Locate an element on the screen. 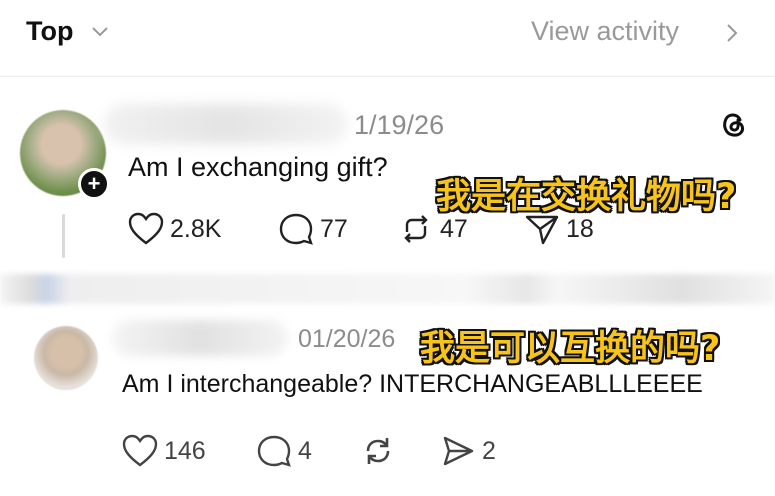 The height and width of the screenshot is (496, 775). reply-button: 4 is located at coordinates (284, 451).